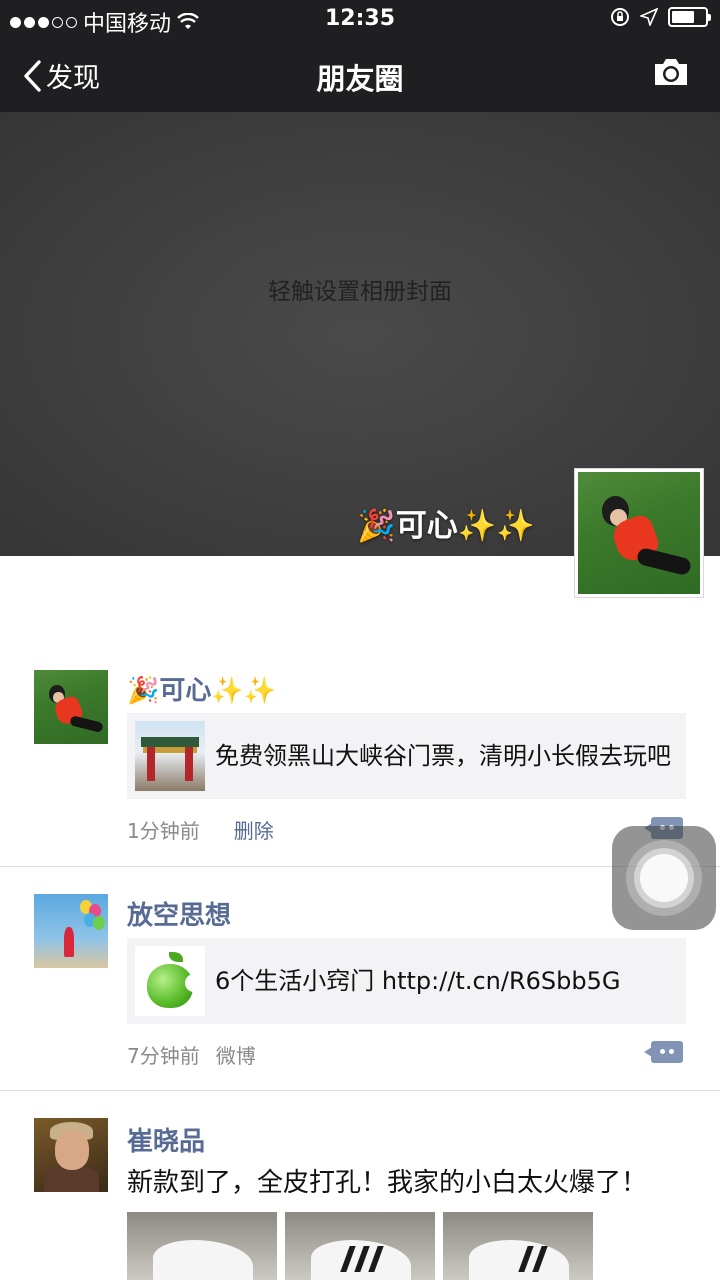  I want to click on link-card: 6个生活小窍门 http://t.cn/R6Sbb5G, so click(406, 981).